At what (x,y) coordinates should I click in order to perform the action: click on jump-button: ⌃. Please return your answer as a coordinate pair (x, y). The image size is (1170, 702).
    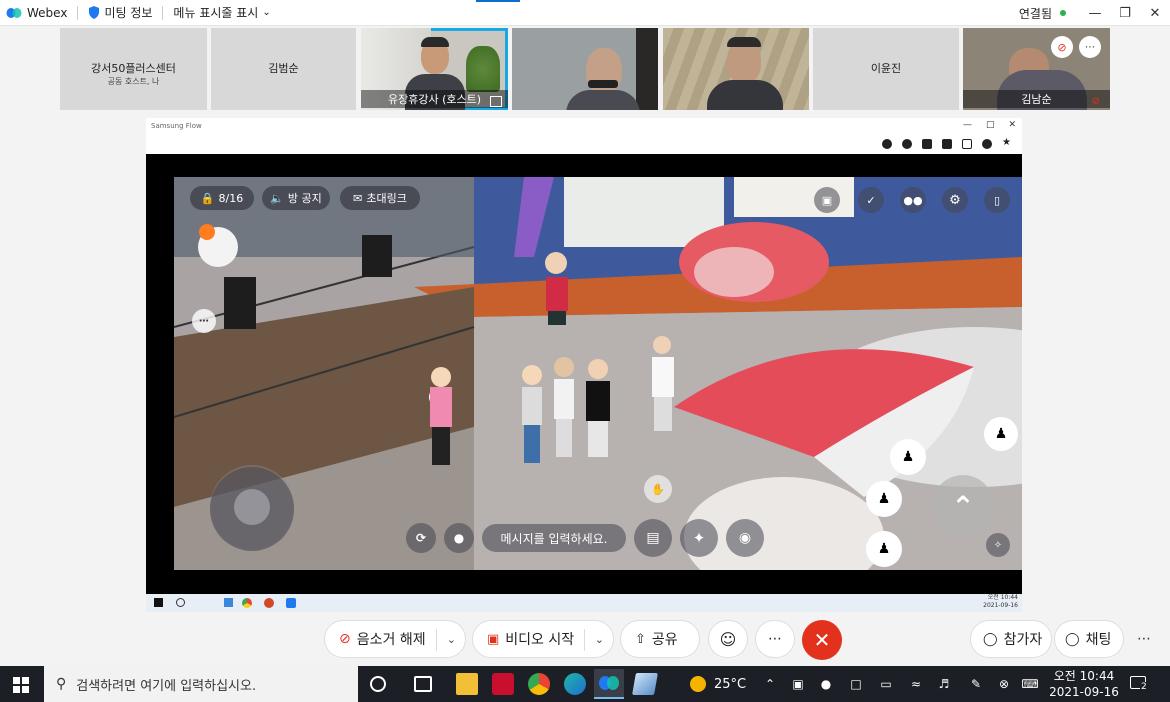
    Looking at the image, I should click on (963, 506).